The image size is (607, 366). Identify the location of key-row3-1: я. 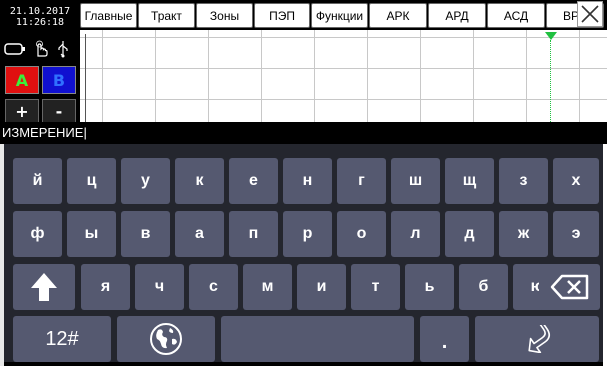
(105, 287).